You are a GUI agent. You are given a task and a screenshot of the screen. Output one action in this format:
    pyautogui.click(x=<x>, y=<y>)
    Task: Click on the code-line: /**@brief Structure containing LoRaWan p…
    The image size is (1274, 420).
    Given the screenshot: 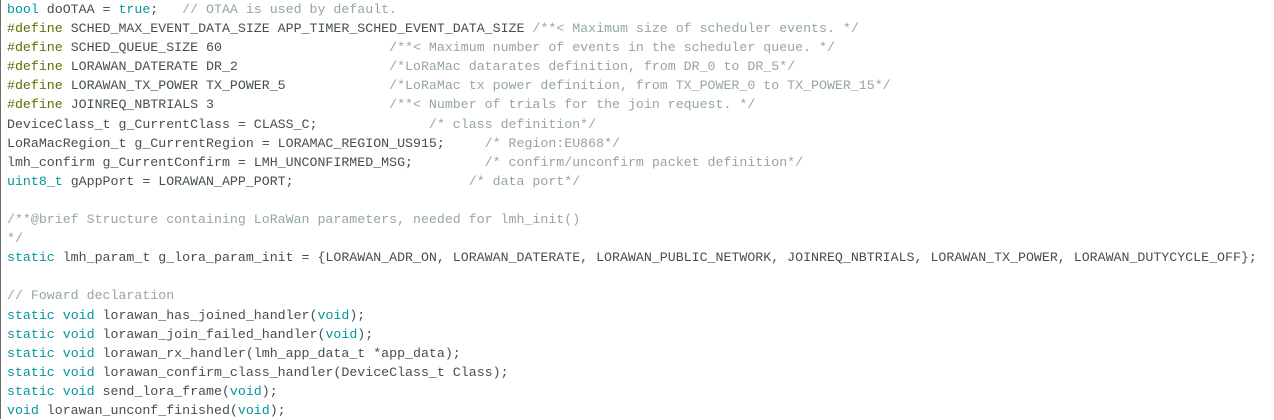 What is the action you would take?
    pyautogui.click(x=640, y=219)
    